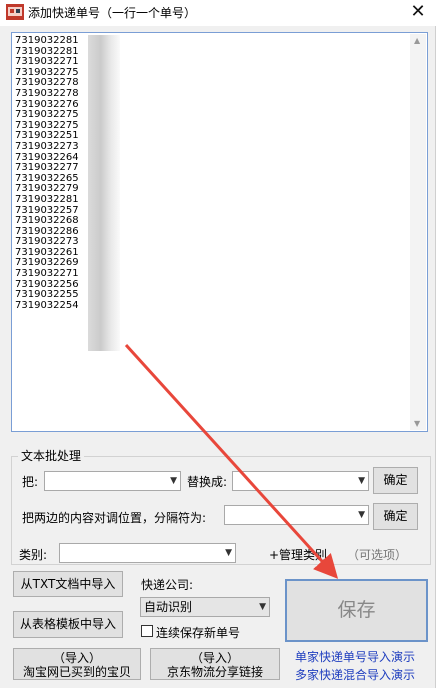 The height and width of the screenshot is (688, 436). What do you see at coordinates (33, 555) in the screenshot?
I see `category-label: 类别:` at bounding box center [33, 555].